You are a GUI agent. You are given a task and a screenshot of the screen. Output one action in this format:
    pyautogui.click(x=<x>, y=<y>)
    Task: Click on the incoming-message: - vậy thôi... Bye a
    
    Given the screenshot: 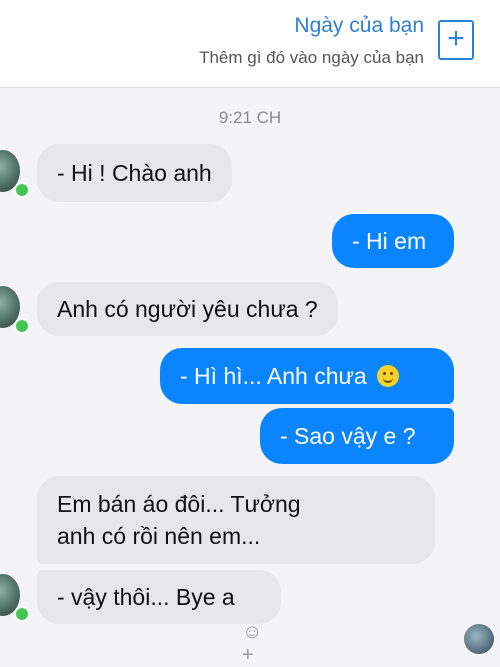 What is the action you would take?
    pyautogui.click(x=159, y=597)
    